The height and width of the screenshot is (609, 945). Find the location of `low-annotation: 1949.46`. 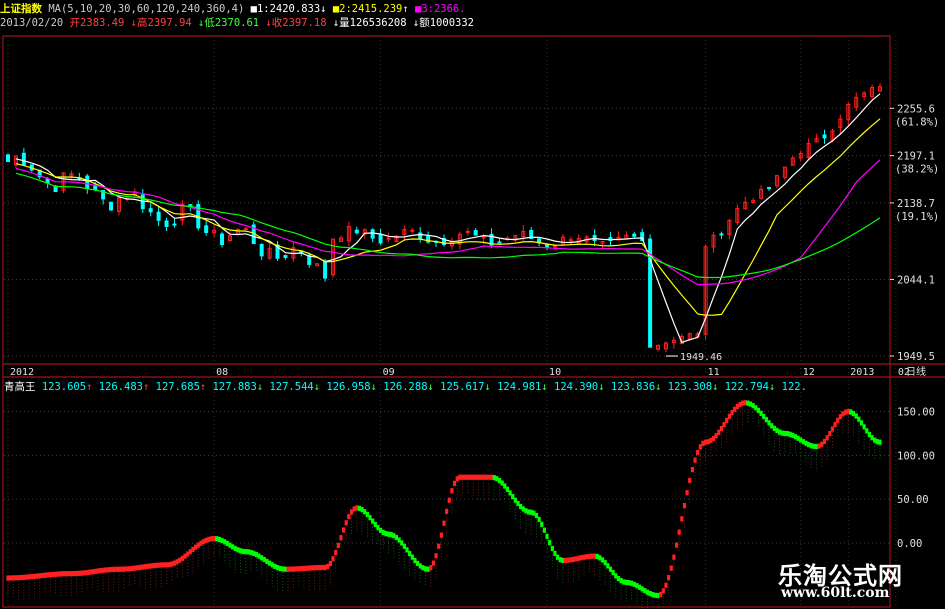

low-annotation: 1949.46 is located at coordinates (701, 357).